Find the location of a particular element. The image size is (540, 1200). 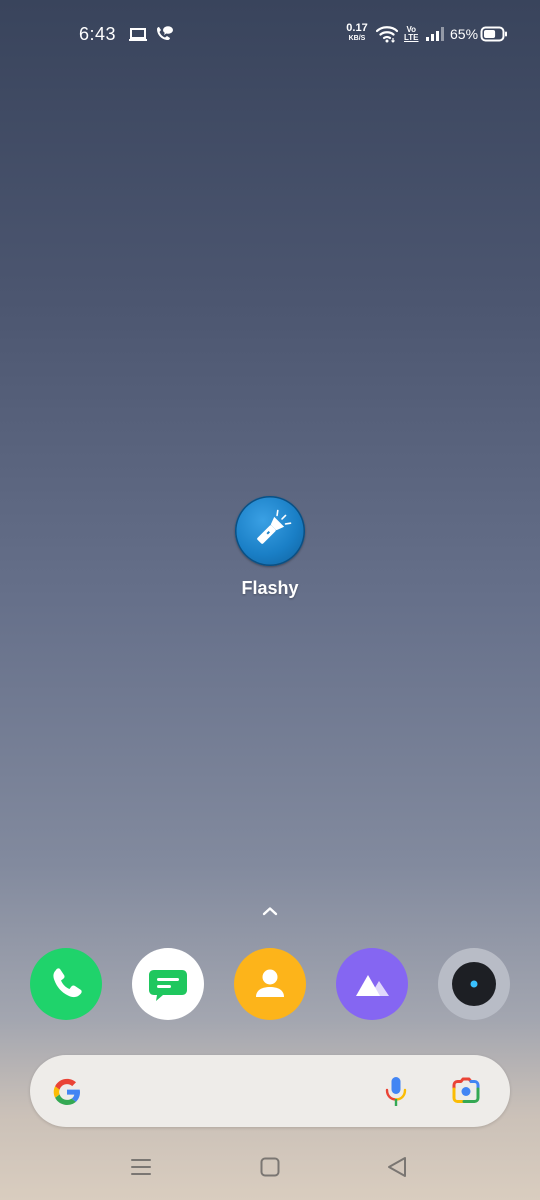

wifi-icon is located at coordinates (387, 34).